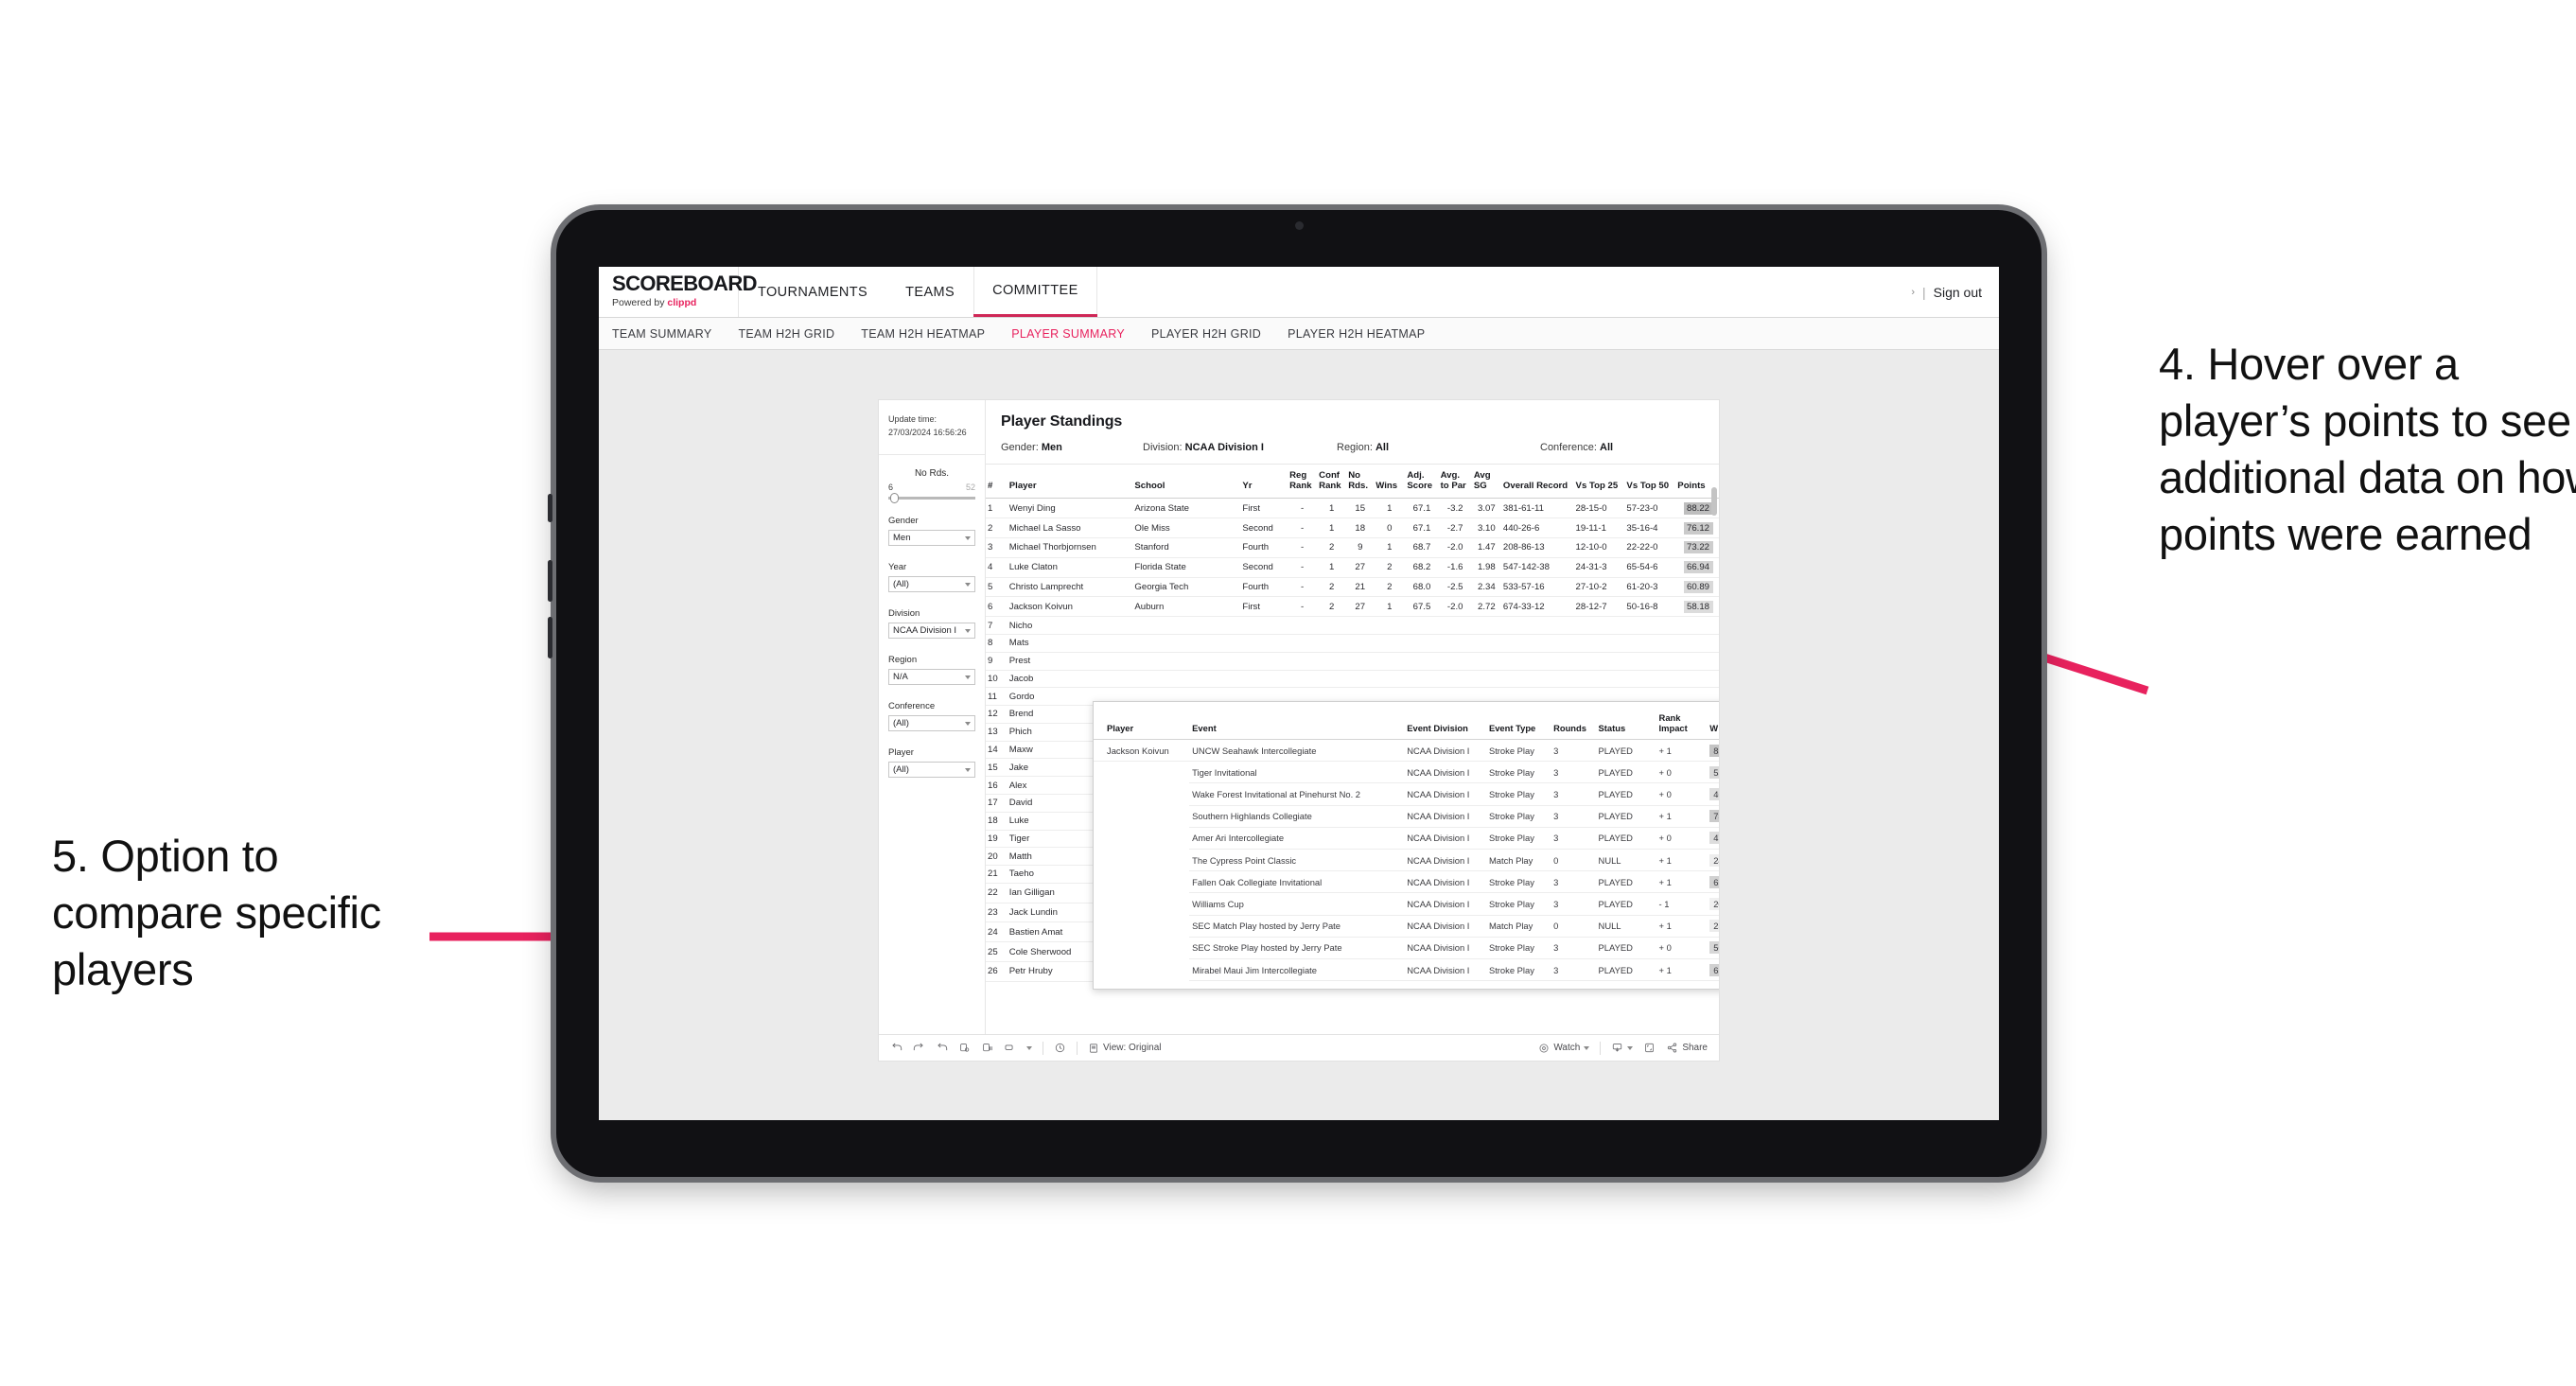 The height and width of the screenshot is (1386, 2576). Describe the element at coordinates (932, 538) in the screenshot. I see `filter-gender-select: Men` at that location.